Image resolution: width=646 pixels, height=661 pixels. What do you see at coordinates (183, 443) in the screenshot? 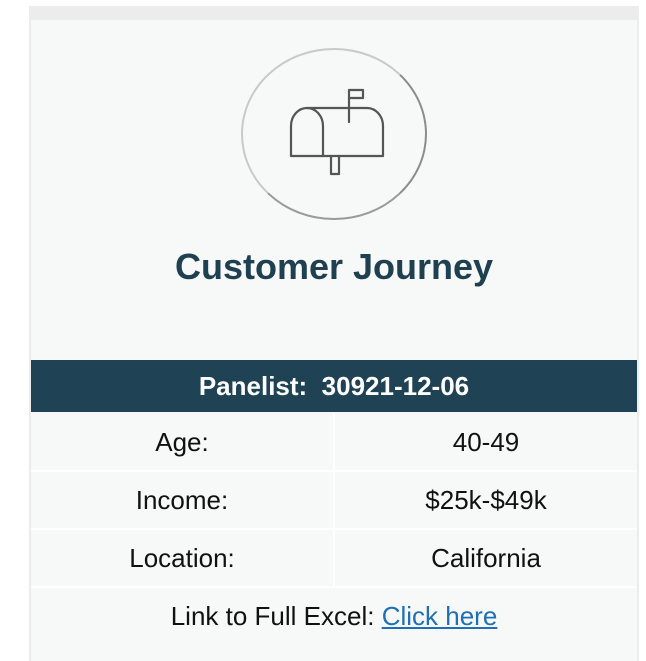
I see `age-label: Age:` at bounding box center [183, 443].